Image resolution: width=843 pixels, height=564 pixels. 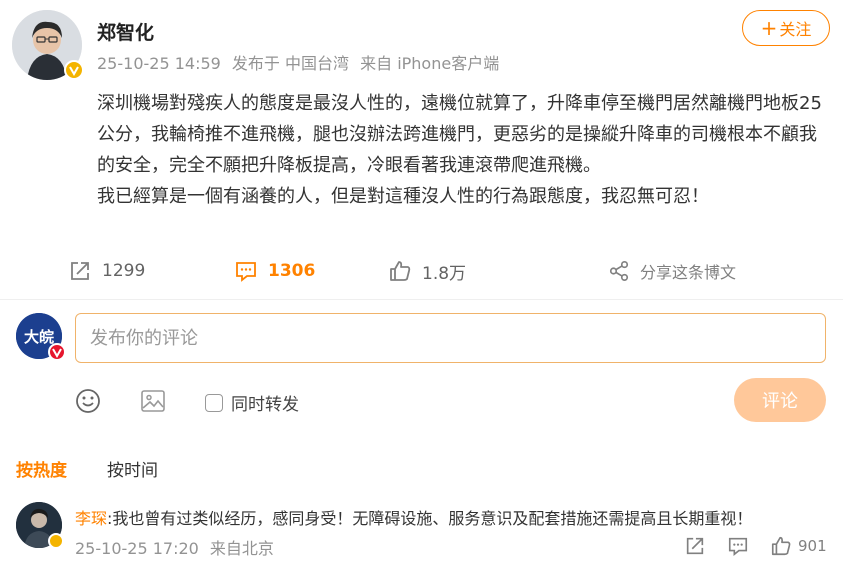 I want to click on post-actions: 1299 1306 1.8万 分享这条博文, so click(x=421, y=271).